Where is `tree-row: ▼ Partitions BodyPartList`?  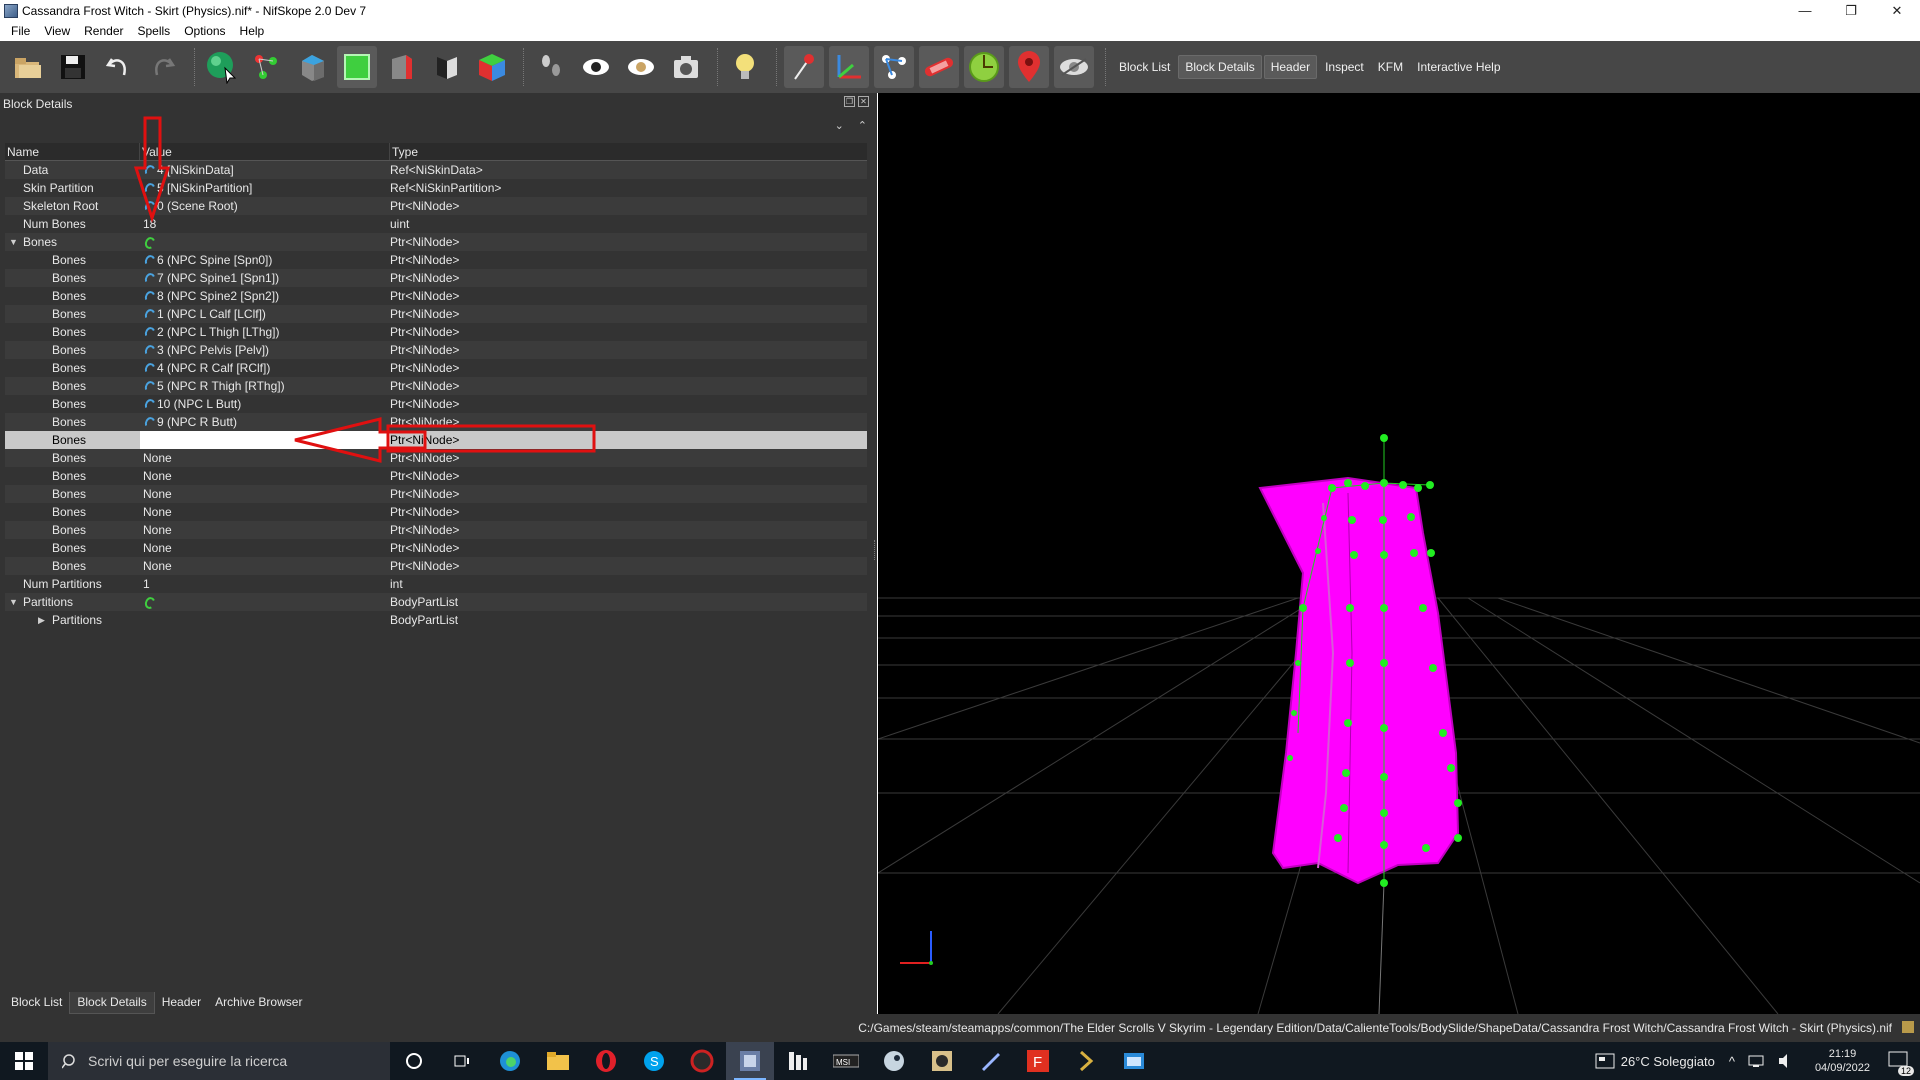
tree-row: ▼ Partitions BodyPartList is located at coordinates (436, 602).